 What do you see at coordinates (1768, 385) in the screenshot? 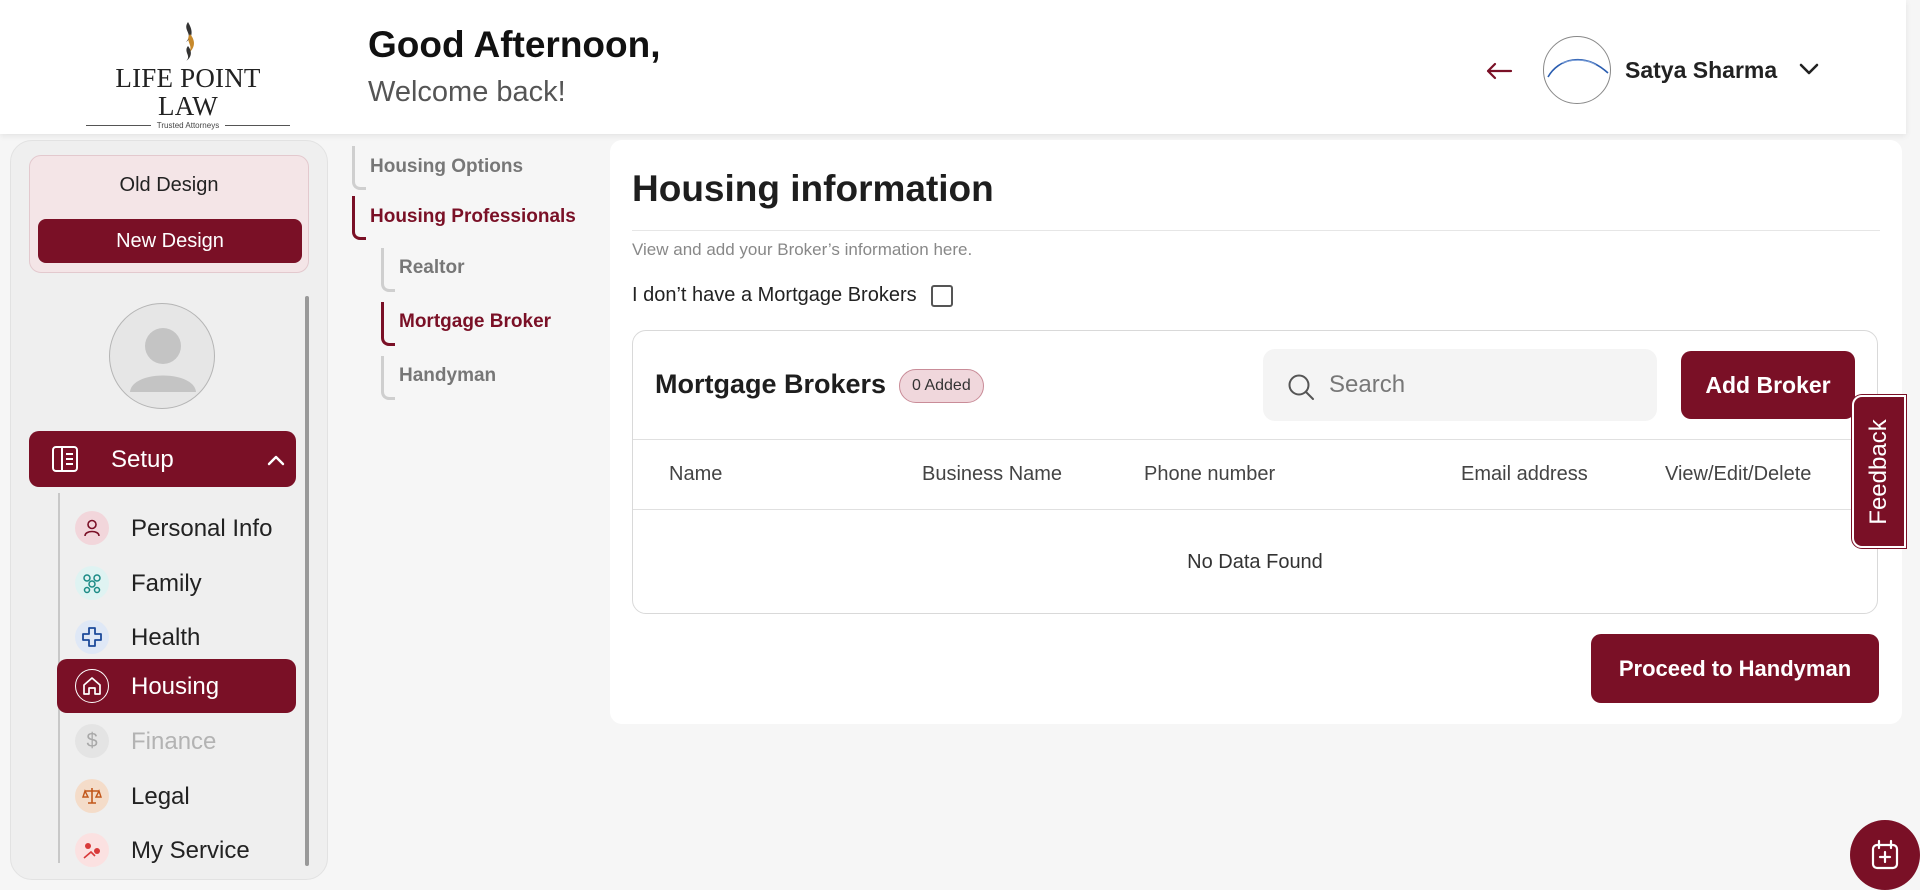
I see `add-broker-button: Add Broker` at bounding box center [1768, 385].